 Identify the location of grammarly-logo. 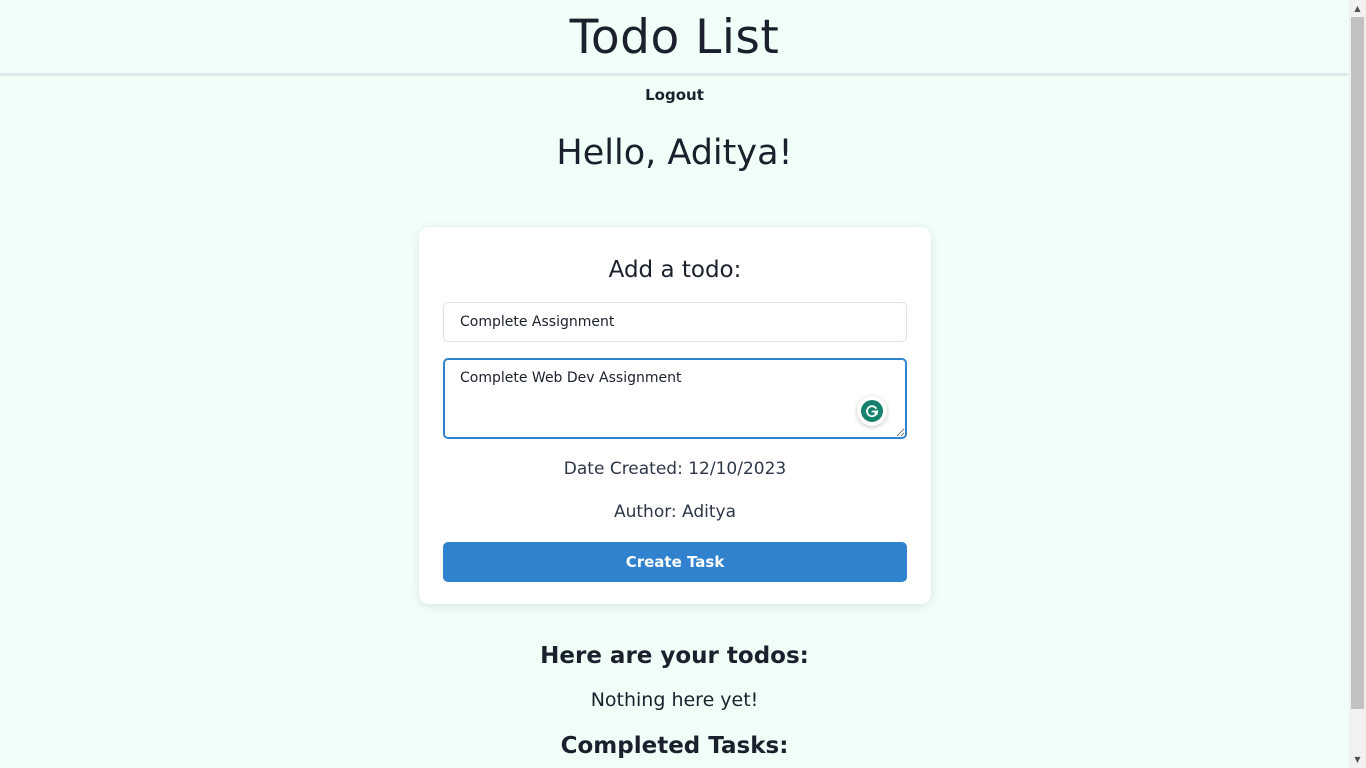
(872, 411).